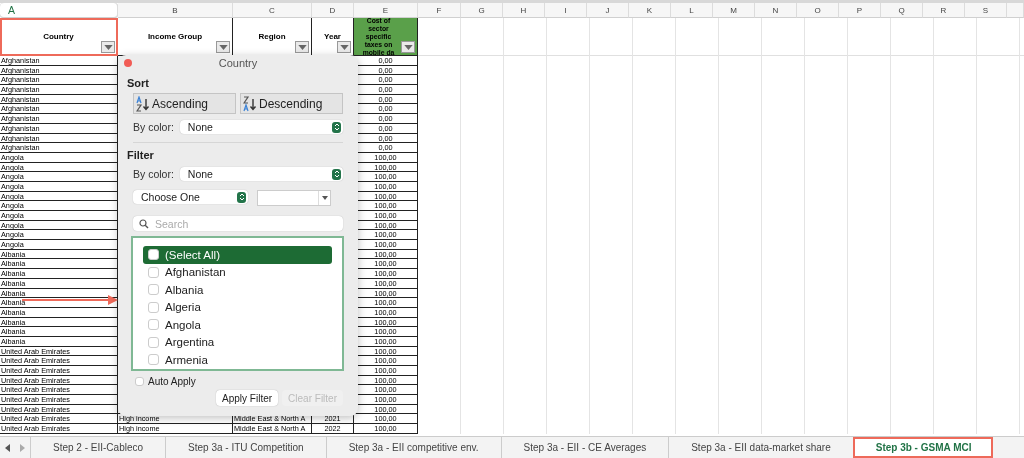  What do you see at coordinates (245, 447) in the screenshot?
I see `sheet-tab: Step 3a - ITU Competition` at bounding box center [245, 447].